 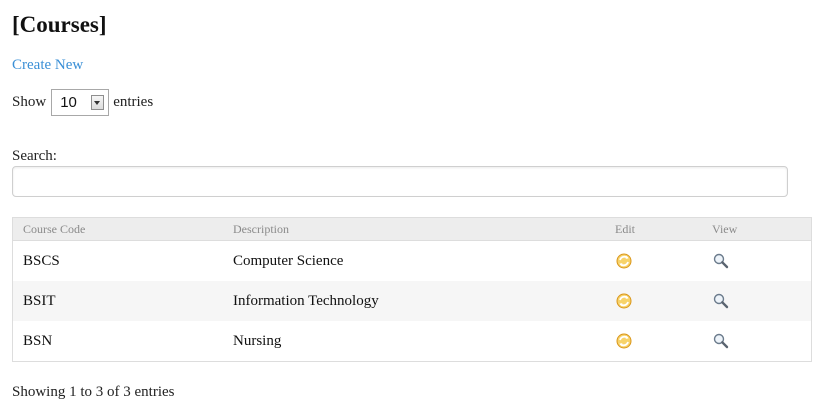 What do you see at coordinates (118, 260) in the screenshot?
I see `course-code-cell: BSCS` at bounding box center [118, 260].